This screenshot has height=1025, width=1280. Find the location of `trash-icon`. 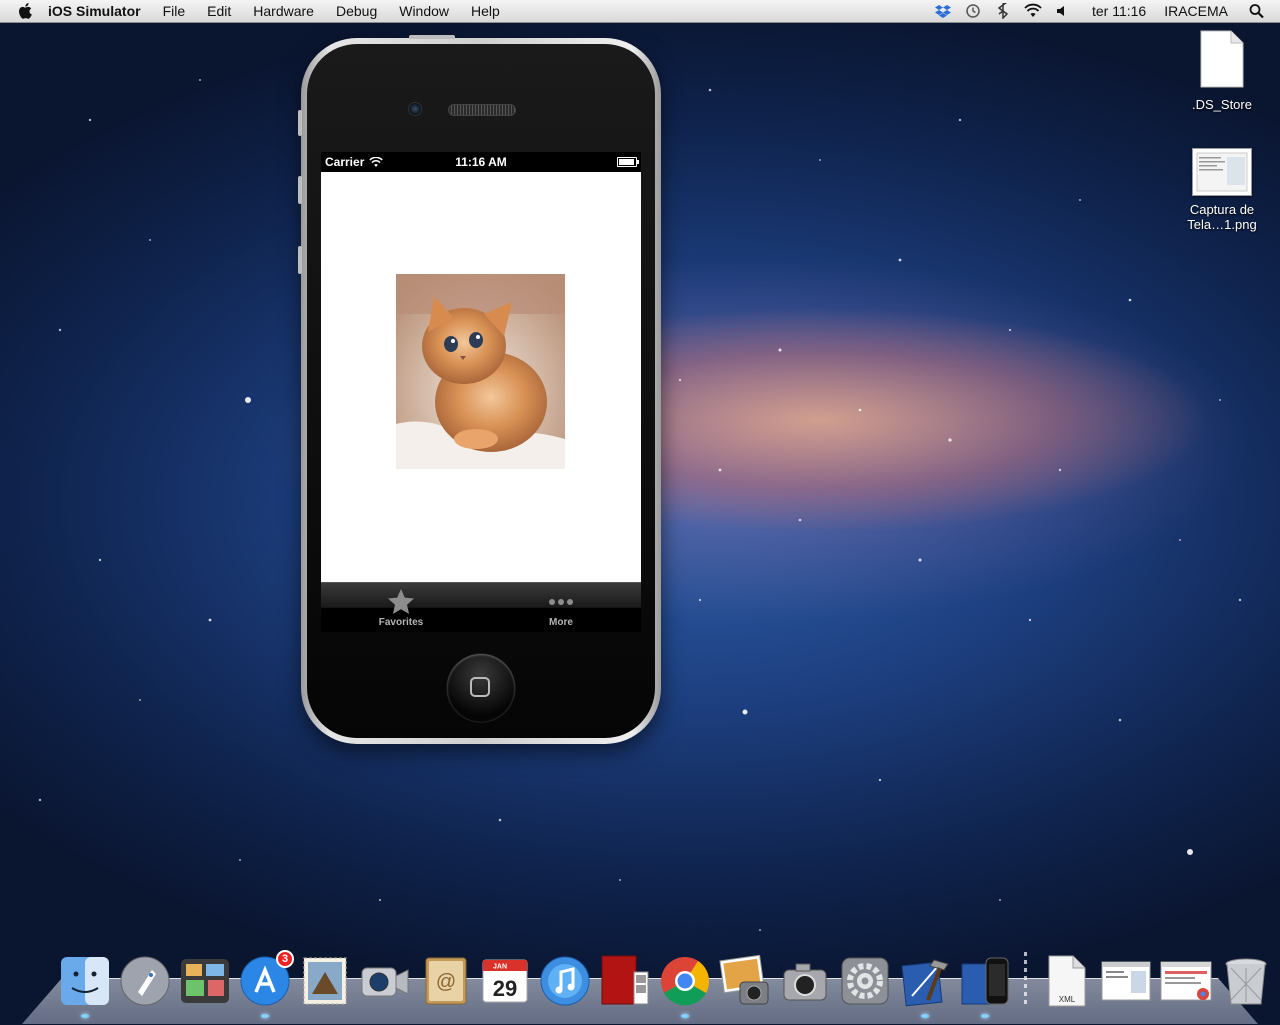

trash-icon is located at coordinates (1246, 981).